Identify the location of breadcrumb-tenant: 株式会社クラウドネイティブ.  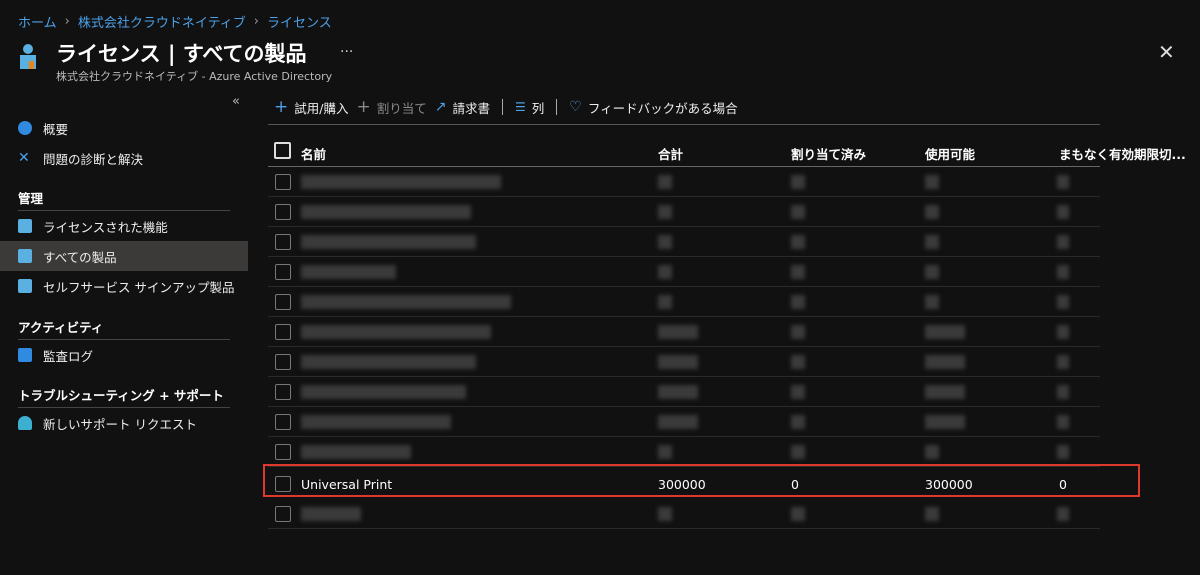
(162, 21).